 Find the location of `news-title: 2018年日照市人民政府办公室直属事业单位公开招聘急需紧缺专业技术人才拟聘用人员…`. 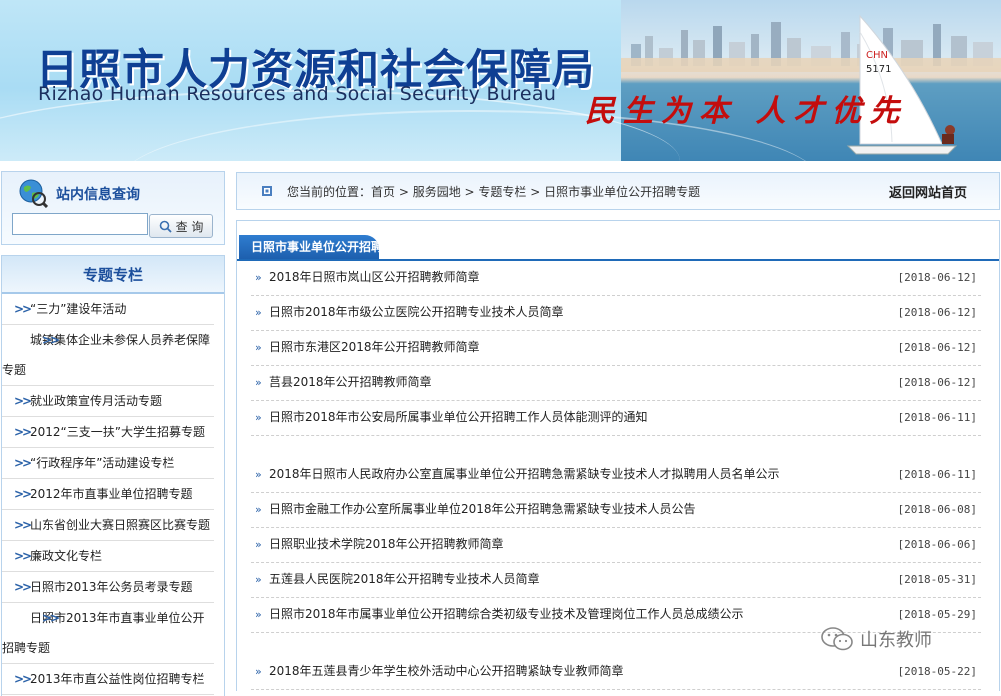

news-title: 2018年日照市人民政府办公室直属事业单位公开招聘急需紧缺专业技术人才拟聘用人员… is located at coordinates (524, 474).